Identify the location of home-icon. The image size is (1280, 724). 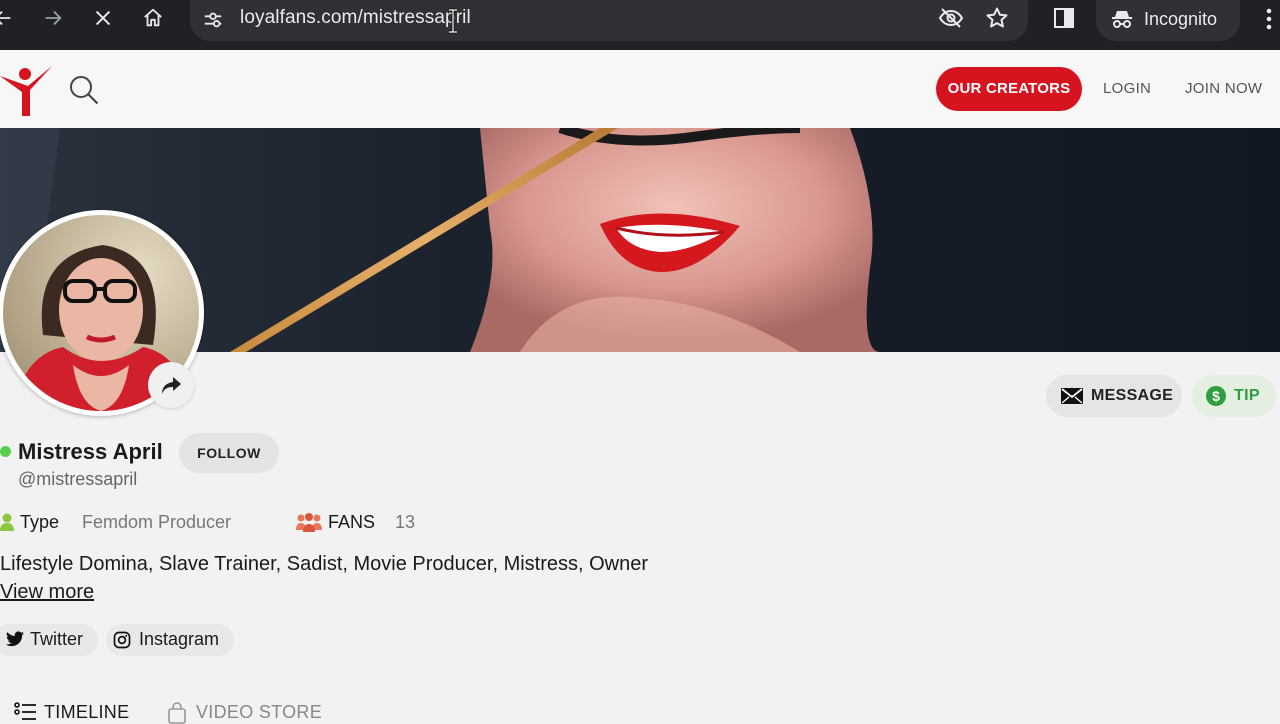
(153, 18).